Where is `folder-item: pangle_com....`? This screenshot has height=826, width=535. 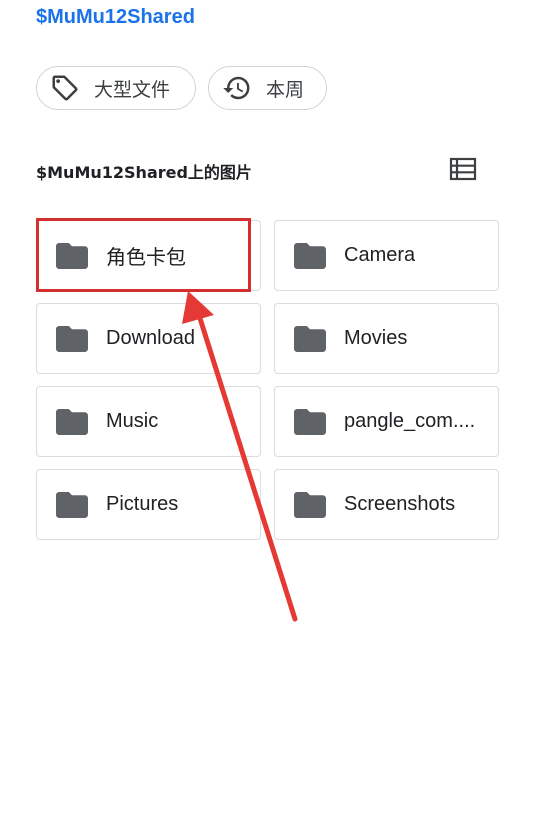
folder-item: pangle_com.... is located at coordinates (386, 421).